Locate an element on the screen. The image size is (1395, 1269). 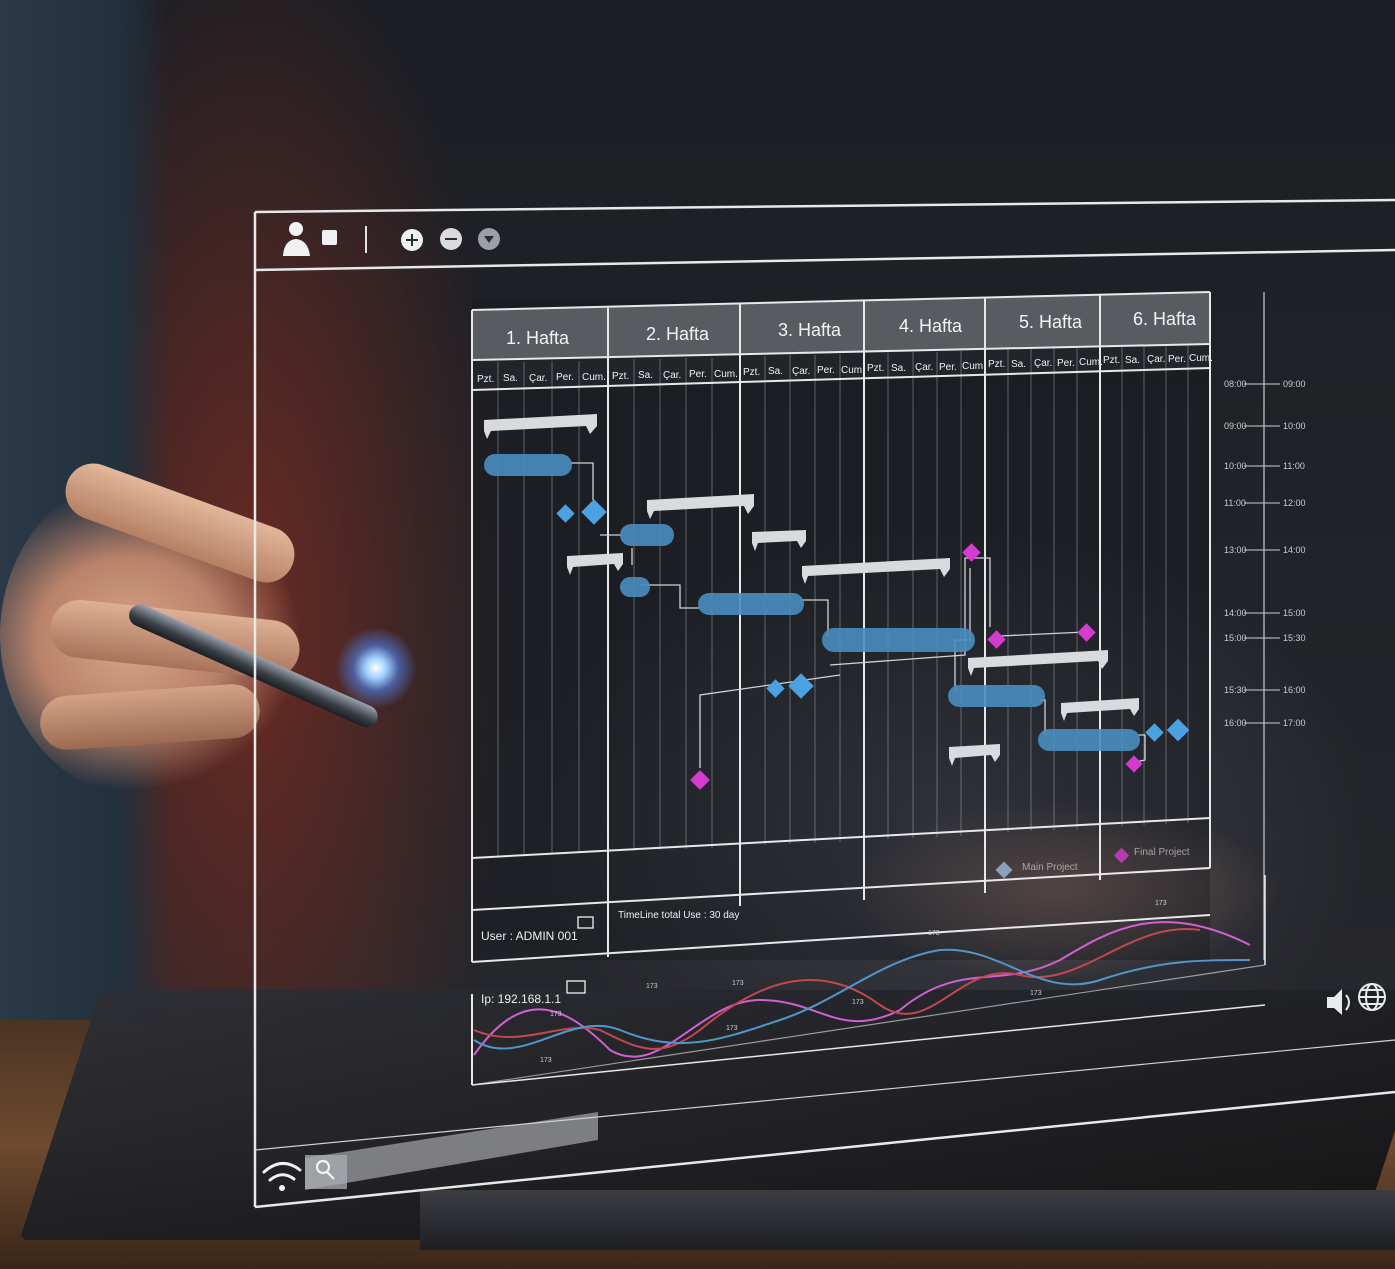
wifi-icon is located at coordinates (282, 1176).